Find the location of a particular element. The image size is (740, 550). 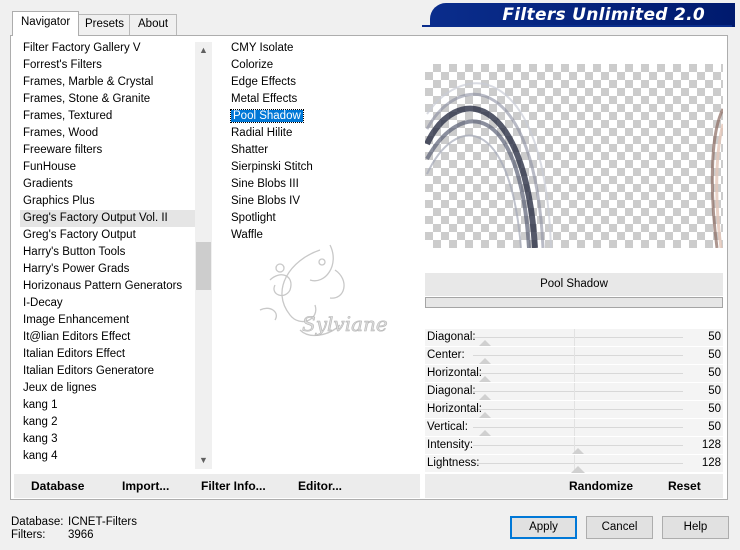

category-item: Horizonaus Pattern Generators is located at coordinates (107, 286).